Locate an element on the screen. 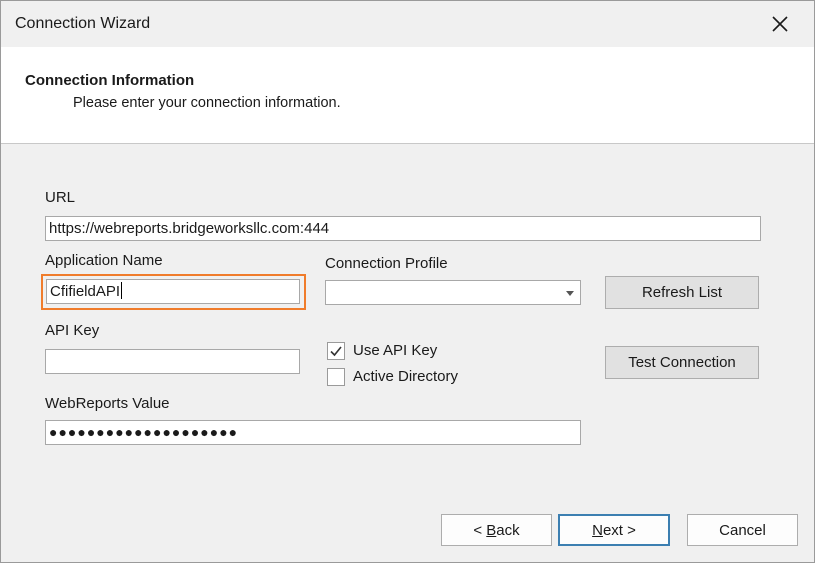  back-label: < Back is located at coordinates (496, 530).